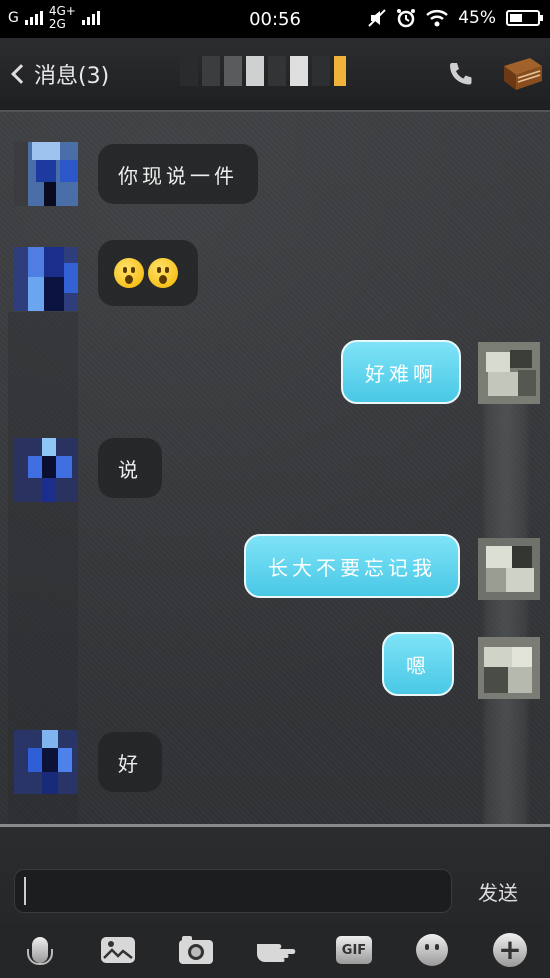 This screenshot has width=550, height=978. I want to click on message-text: 说, so click(130, 469).